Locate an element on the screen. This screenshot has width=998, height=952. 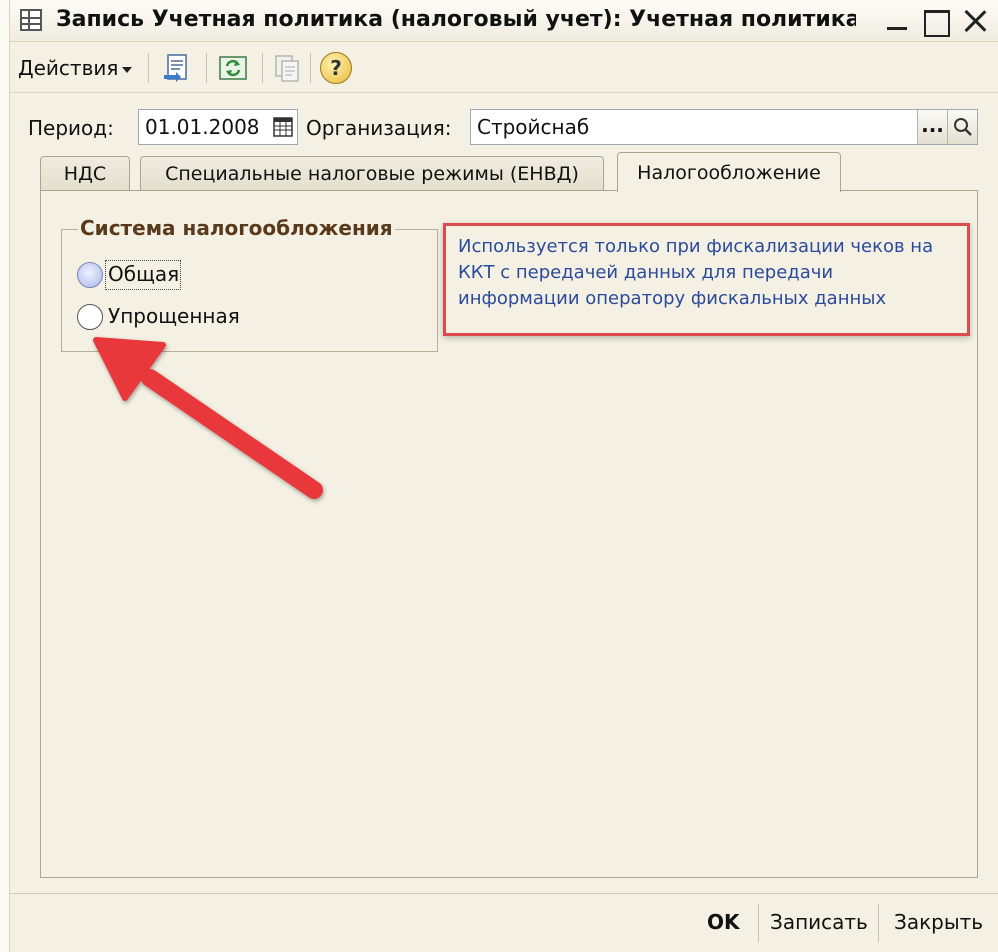
table-grid-icon is located at coordinates (31, 20).